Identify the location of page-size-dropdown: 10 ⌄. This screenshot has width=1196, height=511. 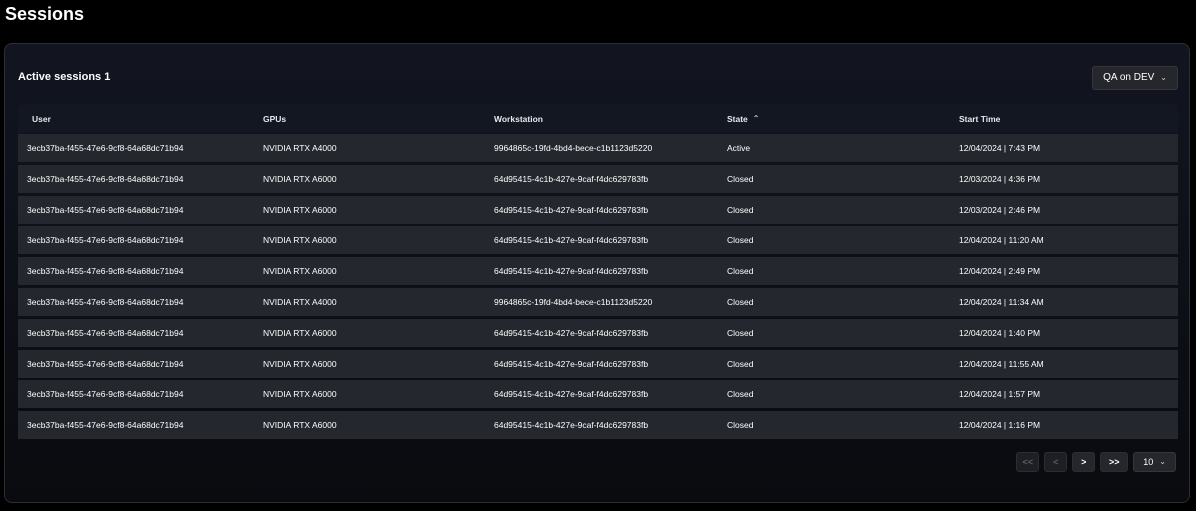
(1154, 462).